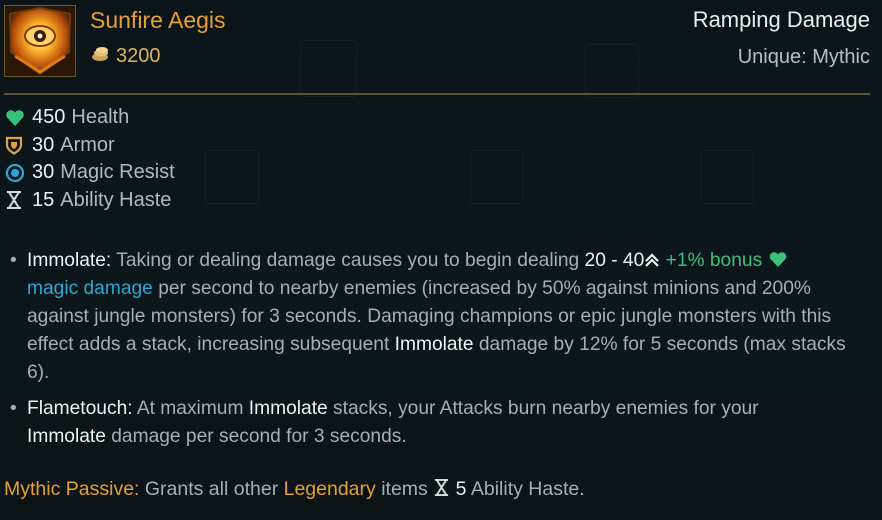 This screenshot has height=520, width=882. Describe the element at coordinates (90, 288) in the screenshot. I see `magic-damage-keyword: magic damage` at that location.